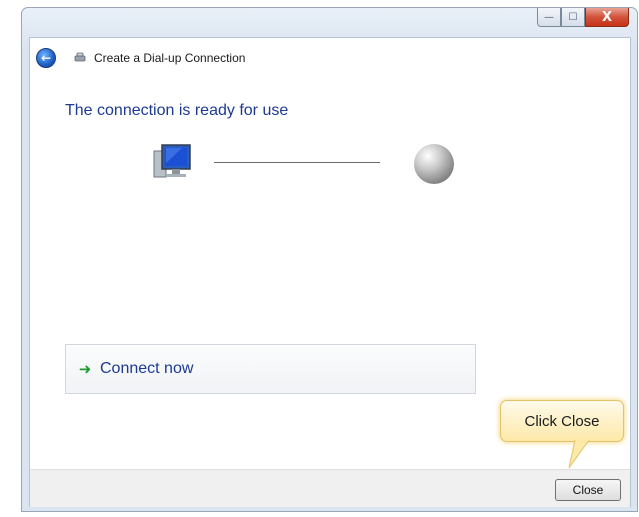 The image size is (639, 517). What do you see at coordinates (329, 23) in the screenshot?
I see `title-bar: — ☐ X` at bounding box center [329, 23].